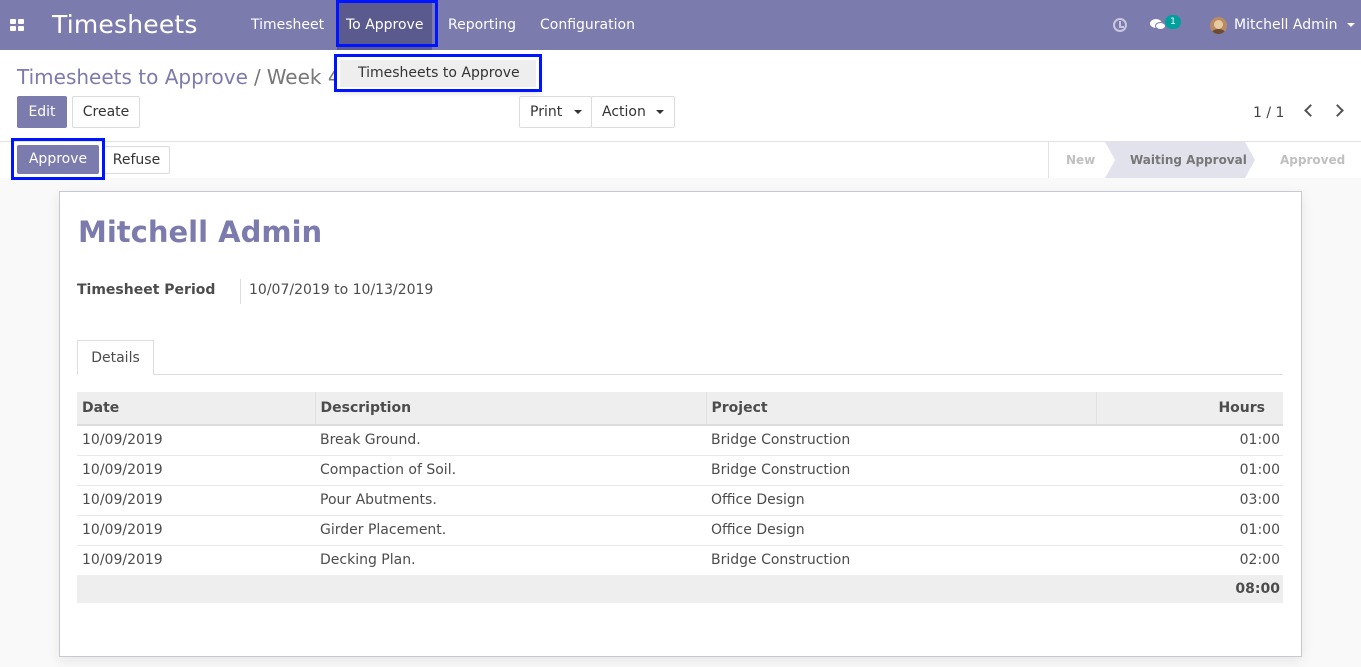 The height and width of the screenshot is (667, 1361). What do you see at coordinates (1189, 409) in the screenshot?
I see `column-header-hours: Hours` at bounding box center [1189, 409].